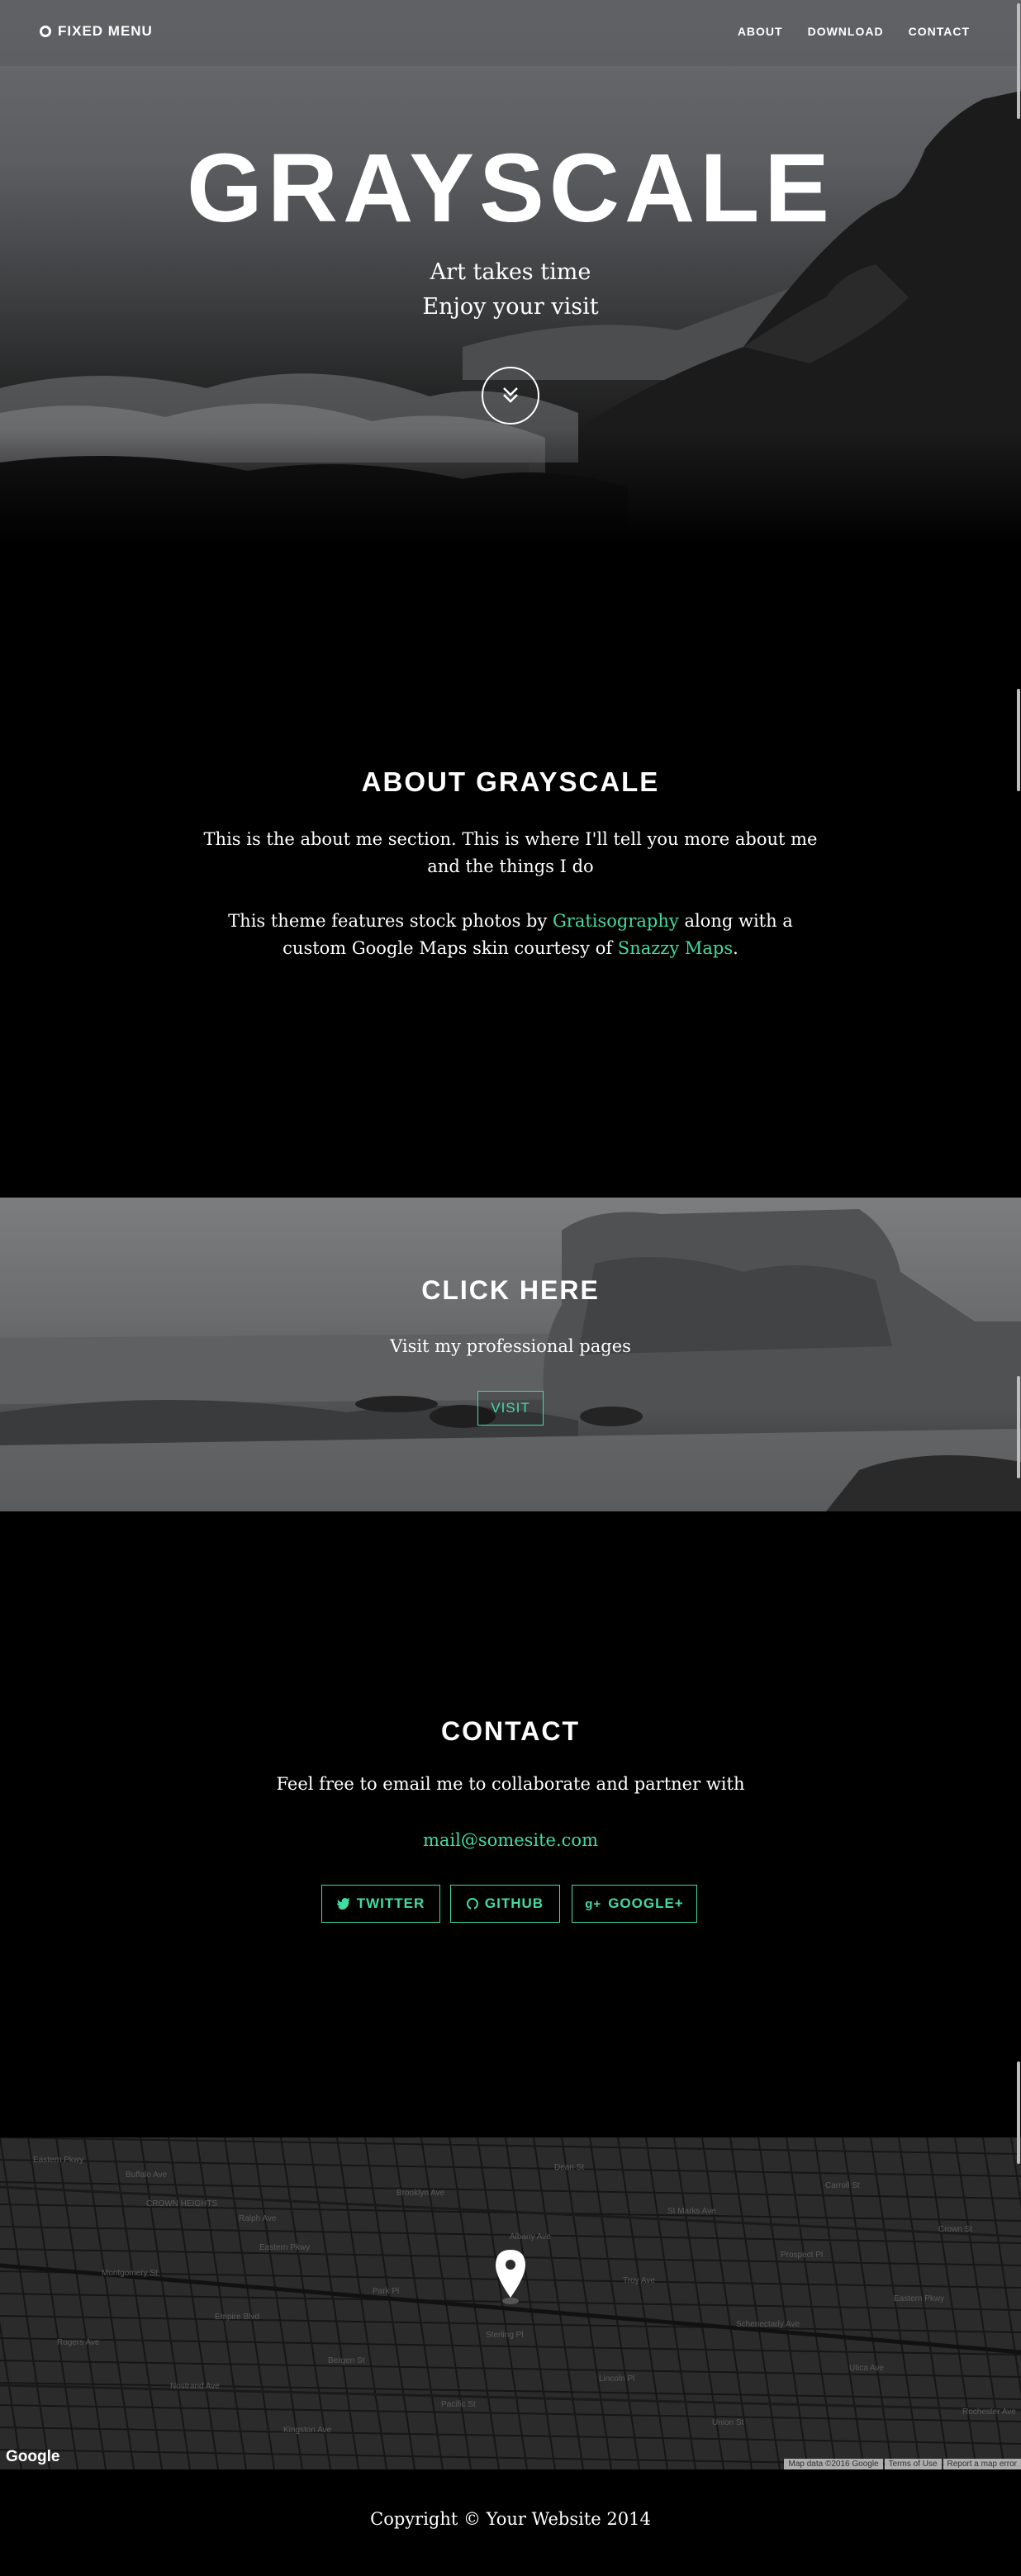 The image size is (1021, 2576). Describe the element at coordinates (343, 1903) in the screenshot. I see `twitter-icon` at that location.